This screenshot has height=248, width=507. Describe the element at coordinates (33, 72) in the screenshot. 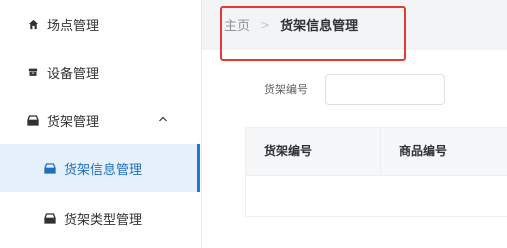

I see `device-box-icon` at that location.